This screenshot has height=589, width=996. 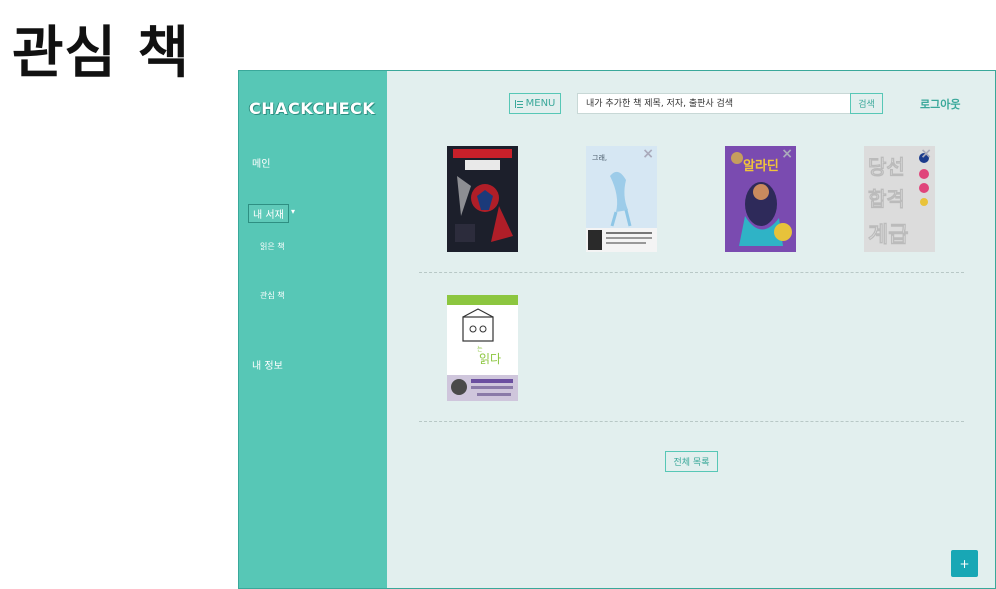 What do you see at coordinates (888, 235) in the screenshot?
I see `svg-text: 계급` at bounding box center [888, 235].